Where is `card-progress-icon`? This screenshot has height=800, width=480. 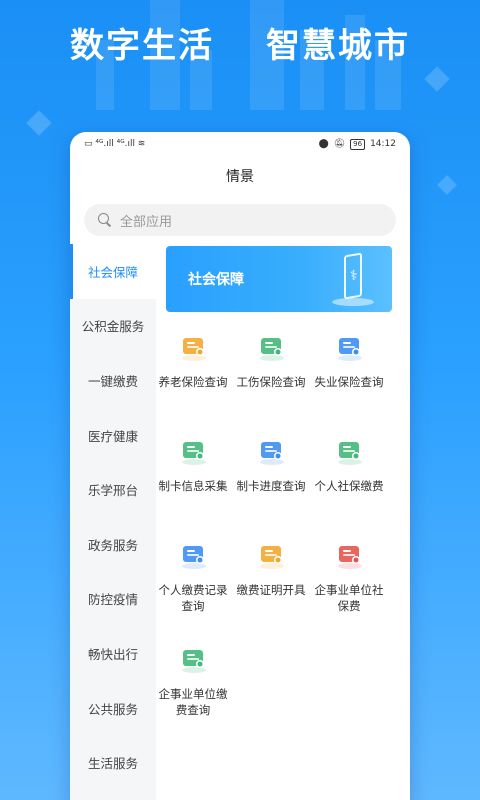
card-progress-icon is located at coordinates (271, 451).